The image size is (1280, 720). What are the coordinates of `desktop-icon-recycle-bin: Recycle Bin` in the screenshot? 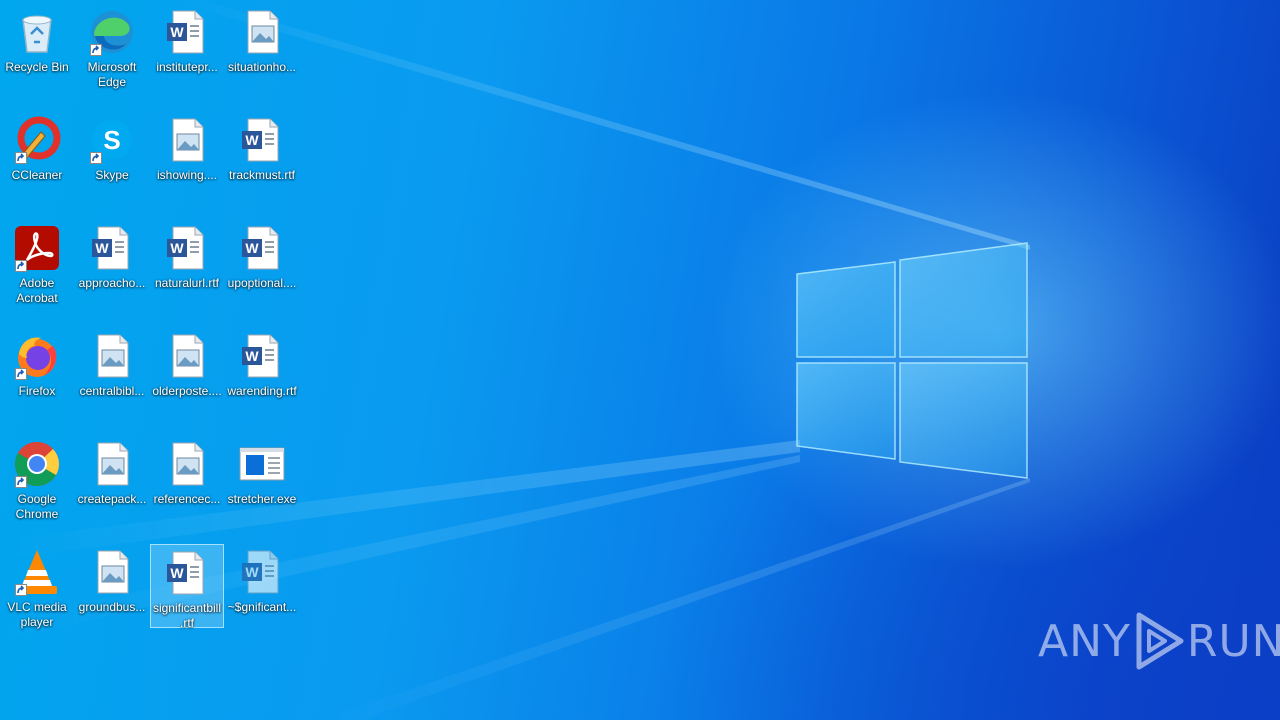 It's located at (37, 39).